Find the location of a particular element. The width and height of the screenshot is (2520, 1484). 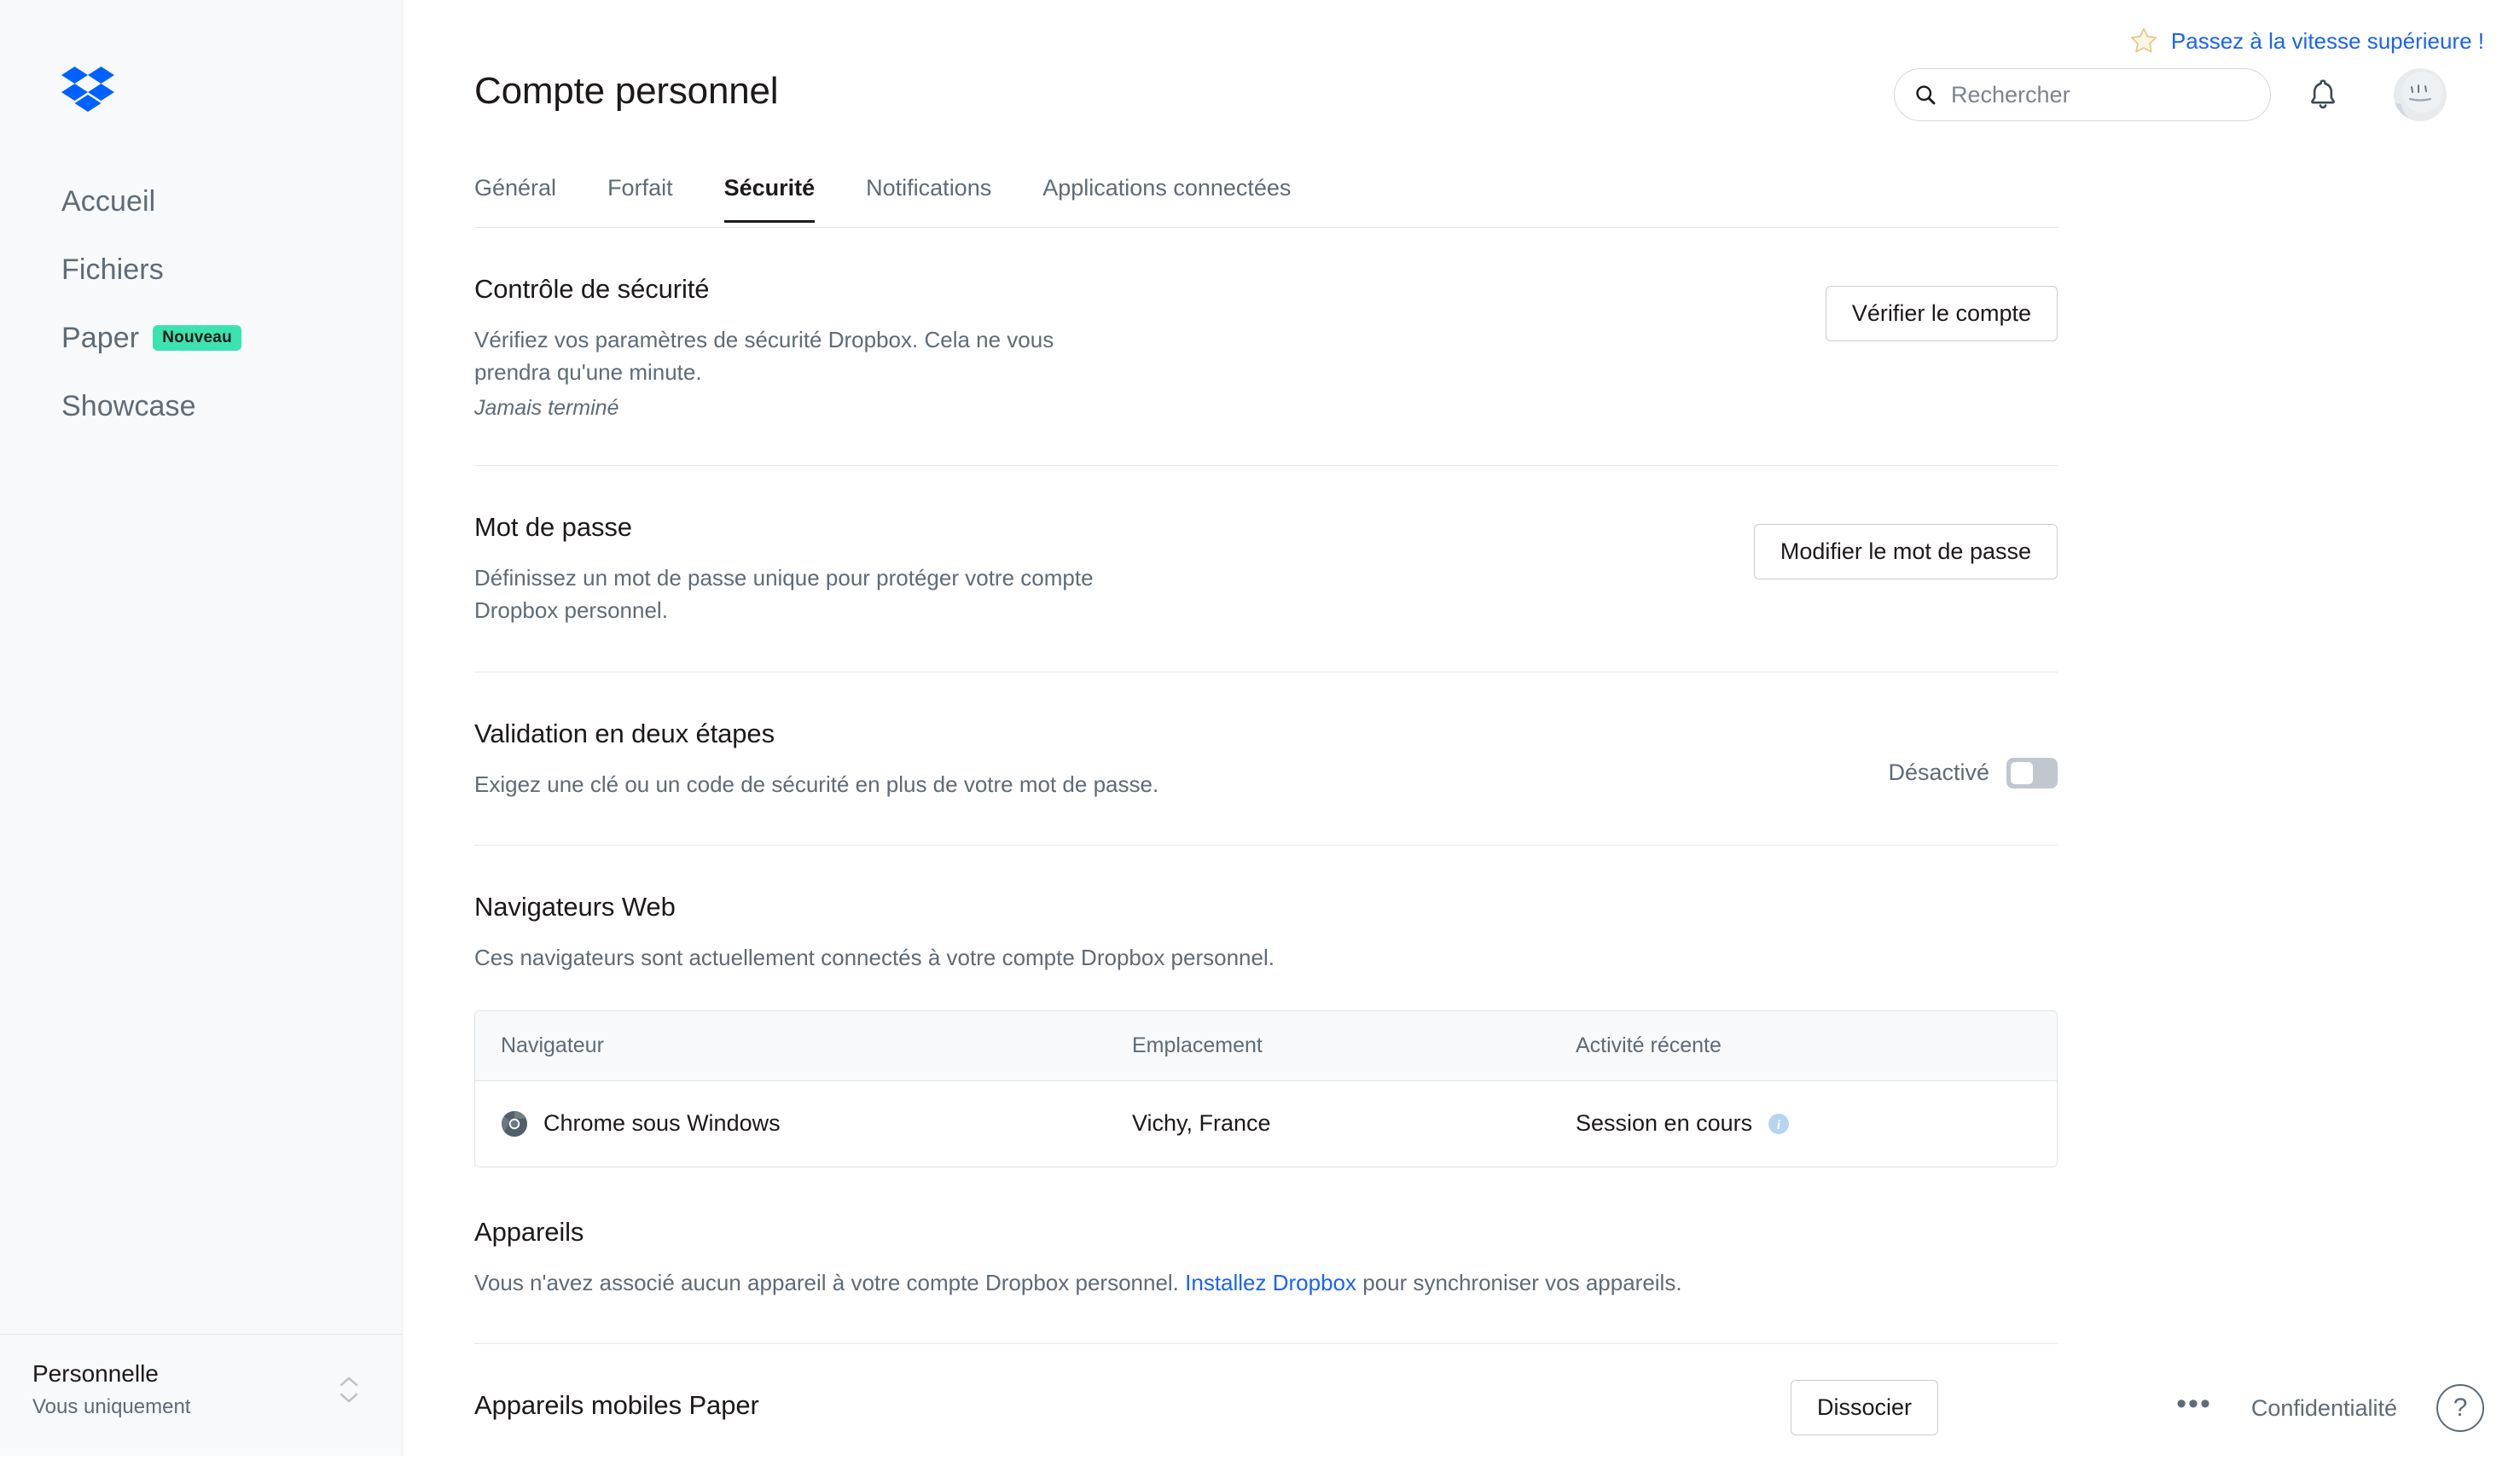

column-header-activite: Activité récente is located at coordinates (1816, 1045).